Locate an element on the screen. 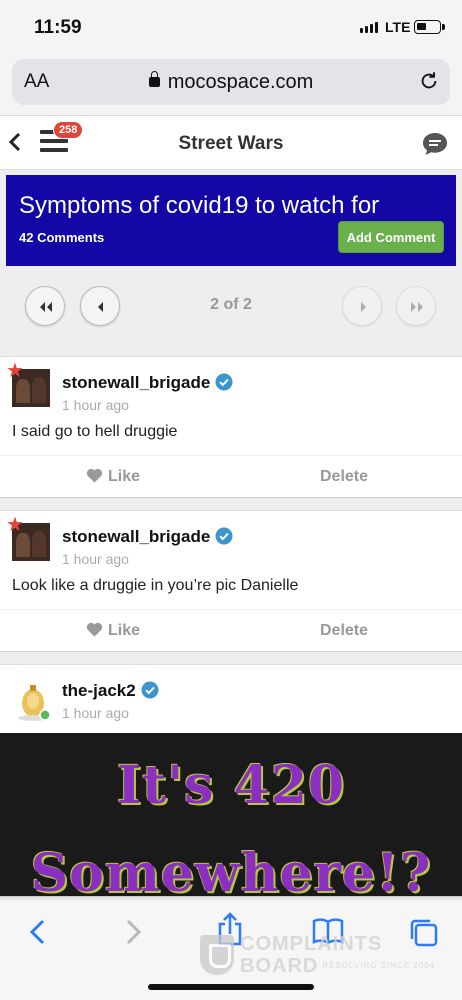 Image resolution: width=462 pixels, height=1000 pixels. chevron-right-icon is located at coordinates (363, 307).